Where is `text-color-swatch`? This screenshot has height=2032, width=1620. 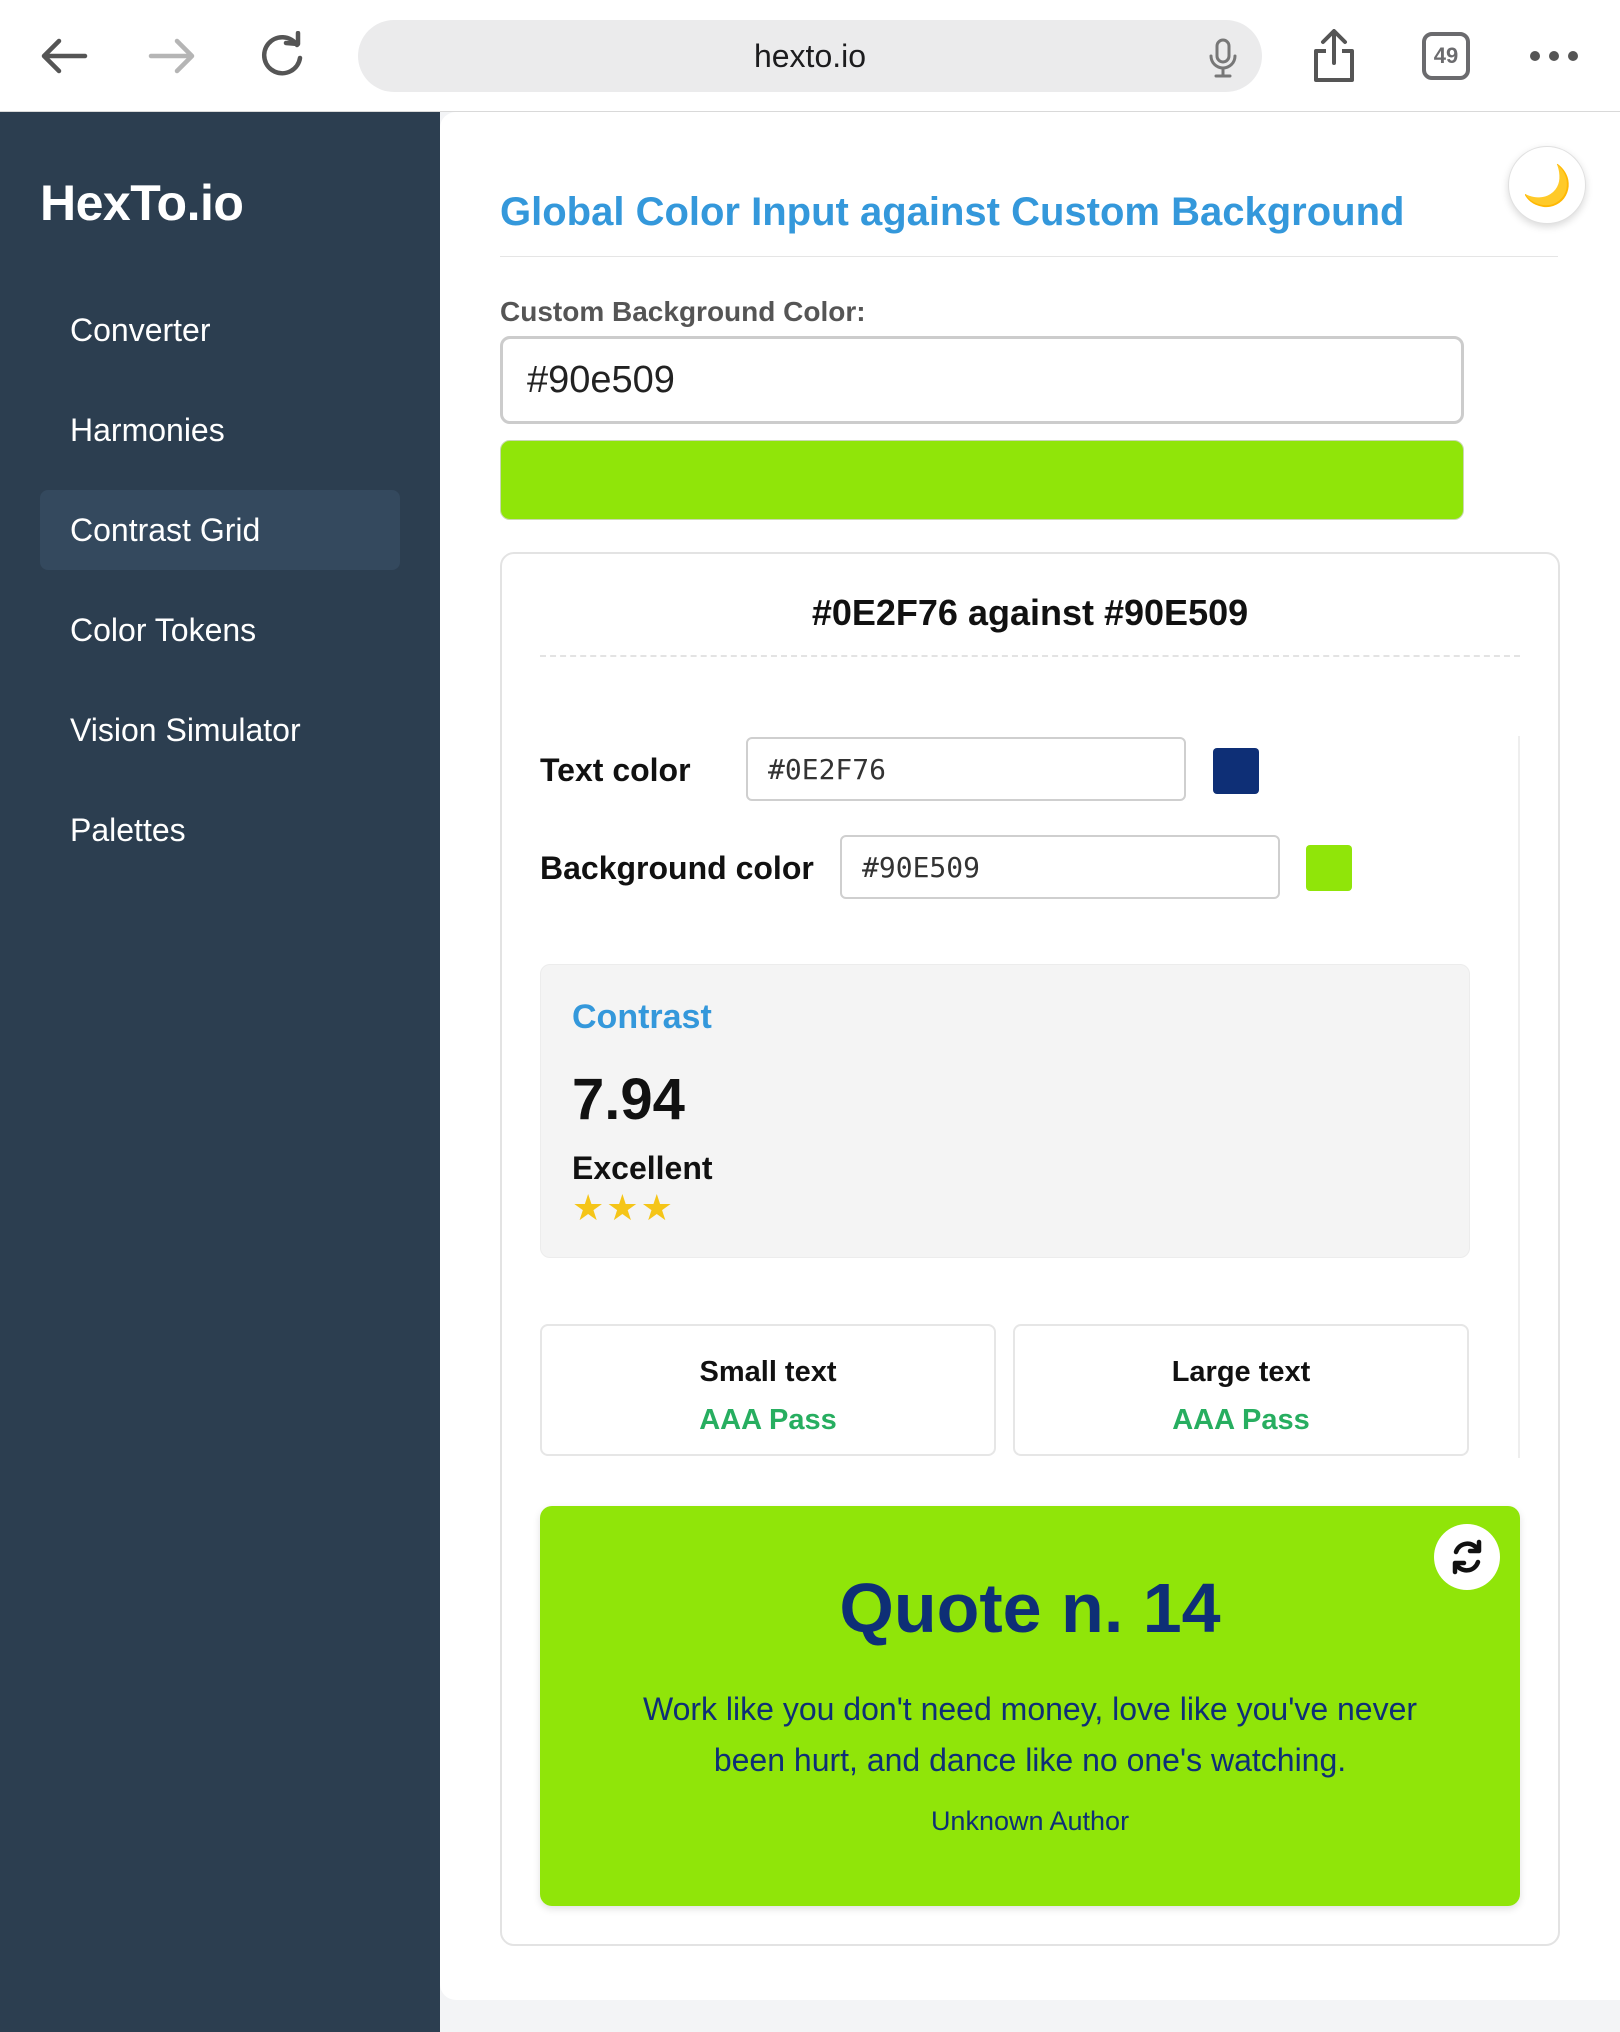
text-color-swatch is located at coordinates (1236, 771).